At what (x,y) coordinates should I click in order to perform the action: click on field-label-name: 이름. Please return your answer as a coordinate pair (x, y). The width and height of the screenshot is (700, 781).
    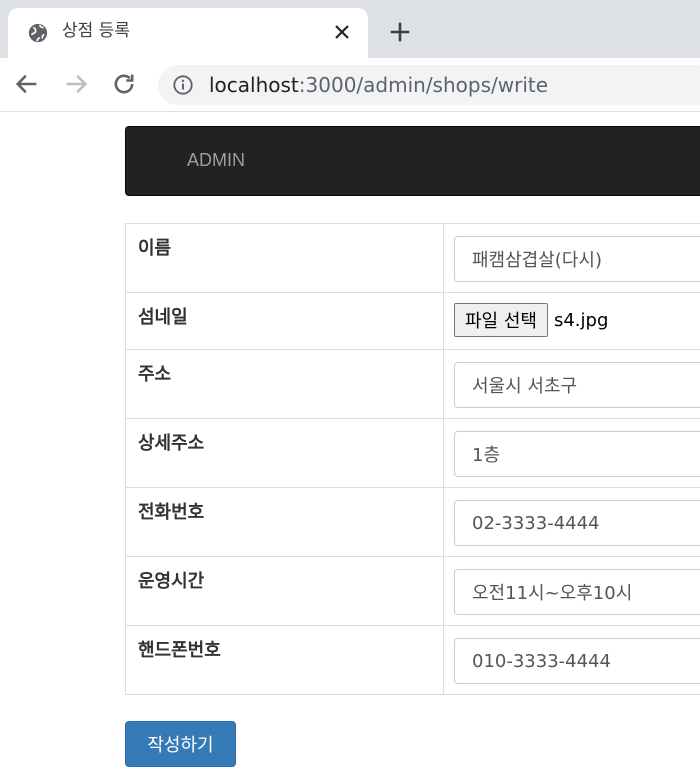
    Looking at the image, I should click on (284, 258).